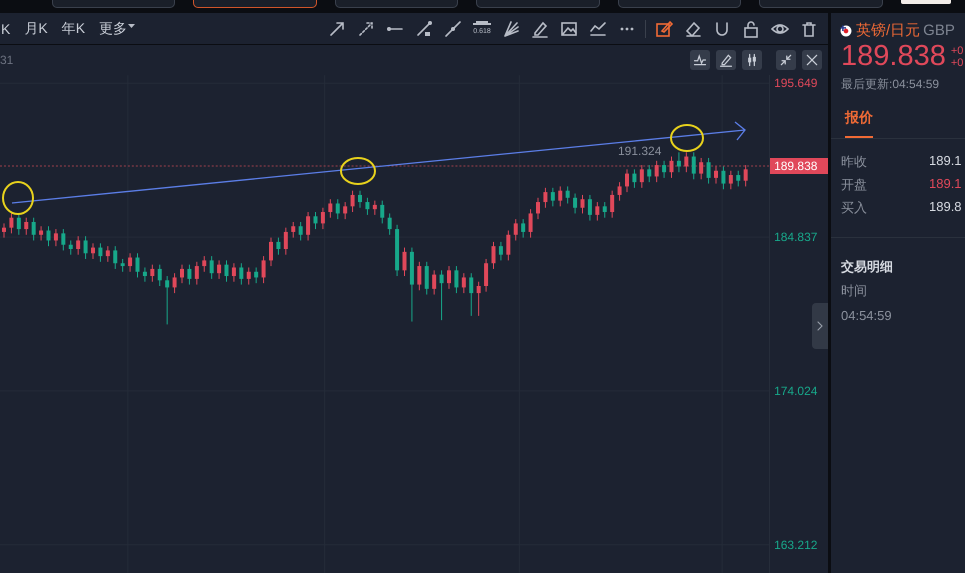 This screenshot has height=573, width=965. I want to click on section-title: 交易明细, so click(867, 267).